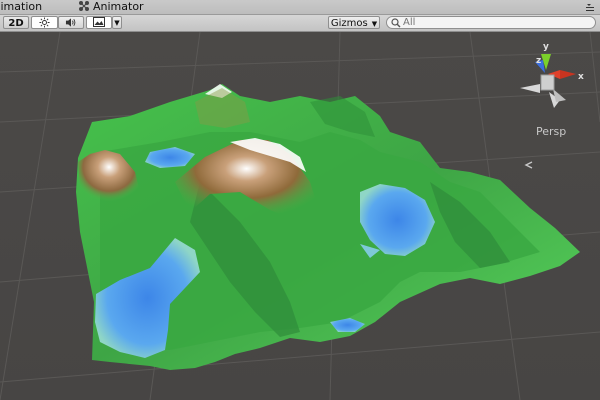  I want to click on axis-z-label: z, so click(538, 61).